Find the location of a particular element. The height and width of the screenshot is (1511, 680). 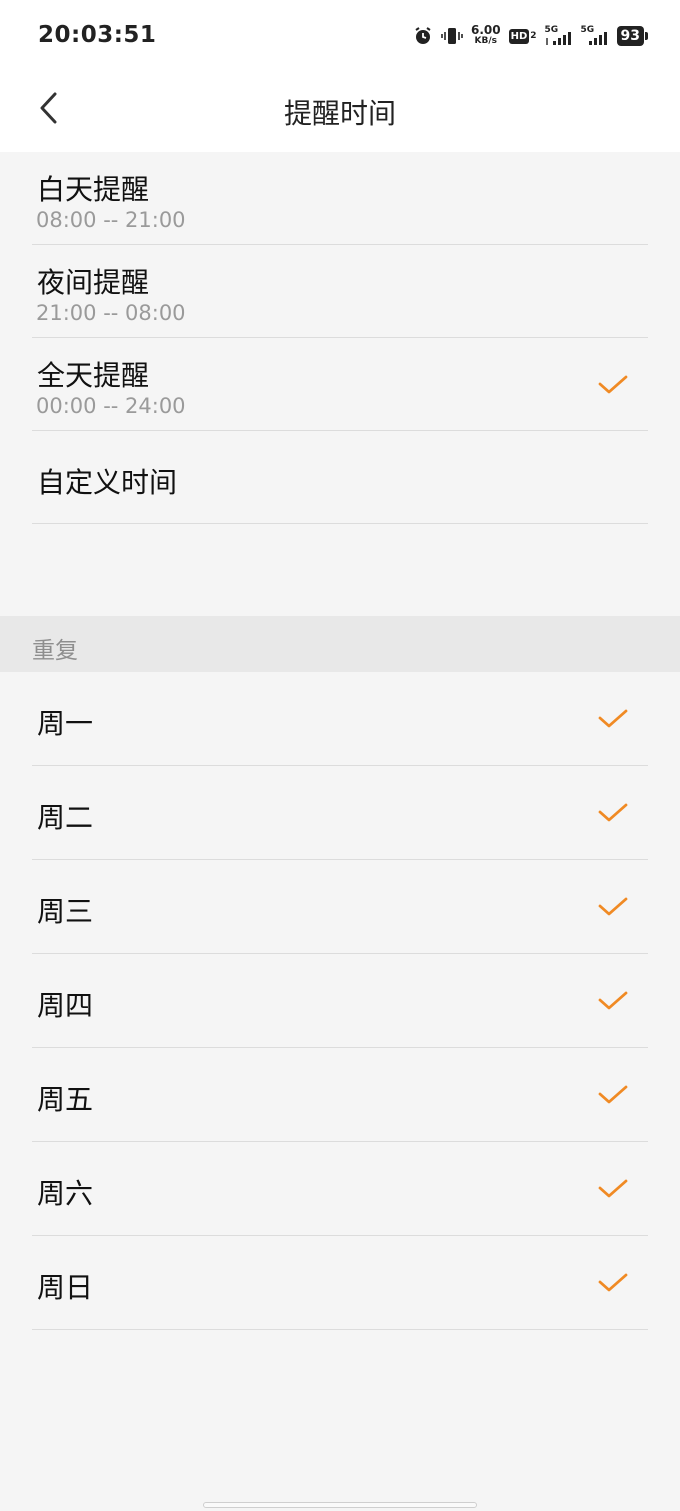

repeat-day-wednesday: 周三 is located at coordinates (340, 907).